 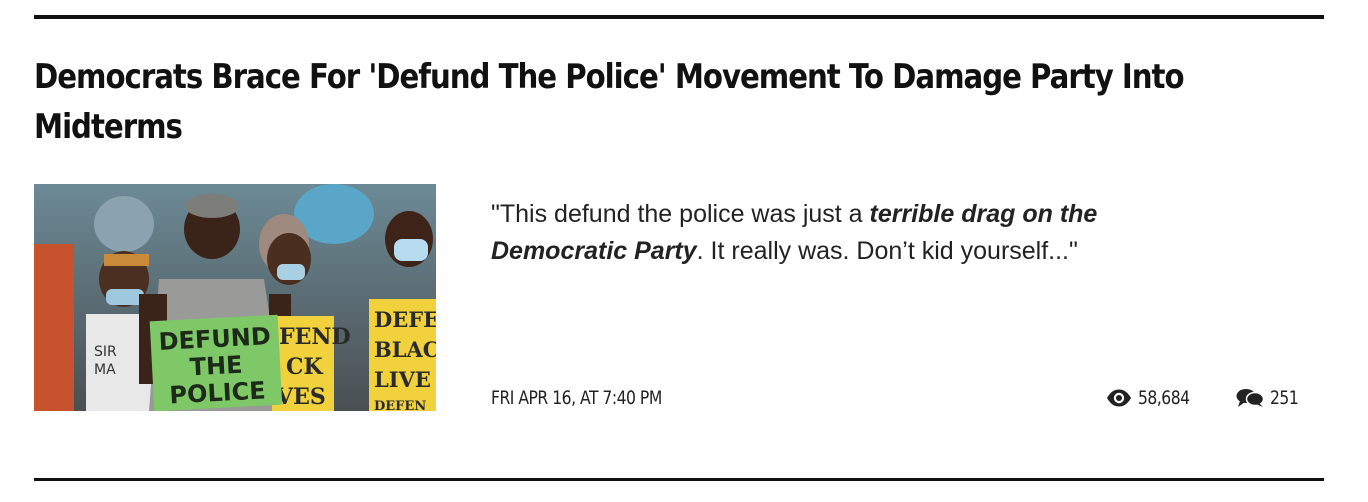 I want to click on excerpt-text-end: . It really was. Don’t kid yourself...", so click(x=887, y=251).